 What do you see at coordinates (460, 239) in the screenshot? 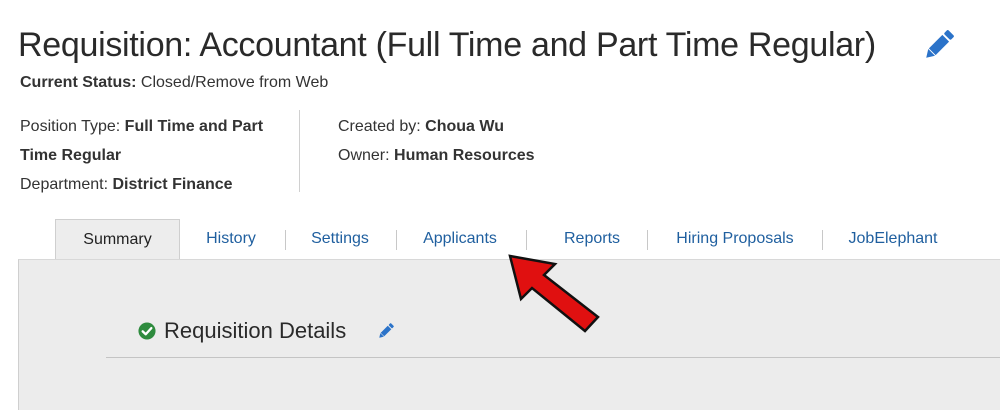
I see `tab-applicants: Applicants` at bounding box center [460, 239].